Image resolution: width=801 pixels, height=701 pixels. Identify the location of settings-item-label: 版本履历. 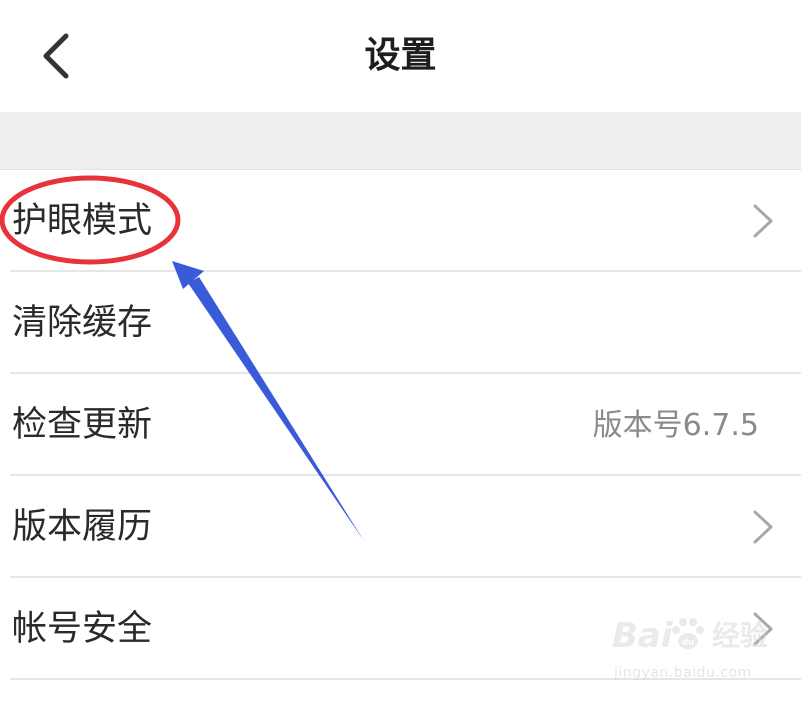
(82, 527).